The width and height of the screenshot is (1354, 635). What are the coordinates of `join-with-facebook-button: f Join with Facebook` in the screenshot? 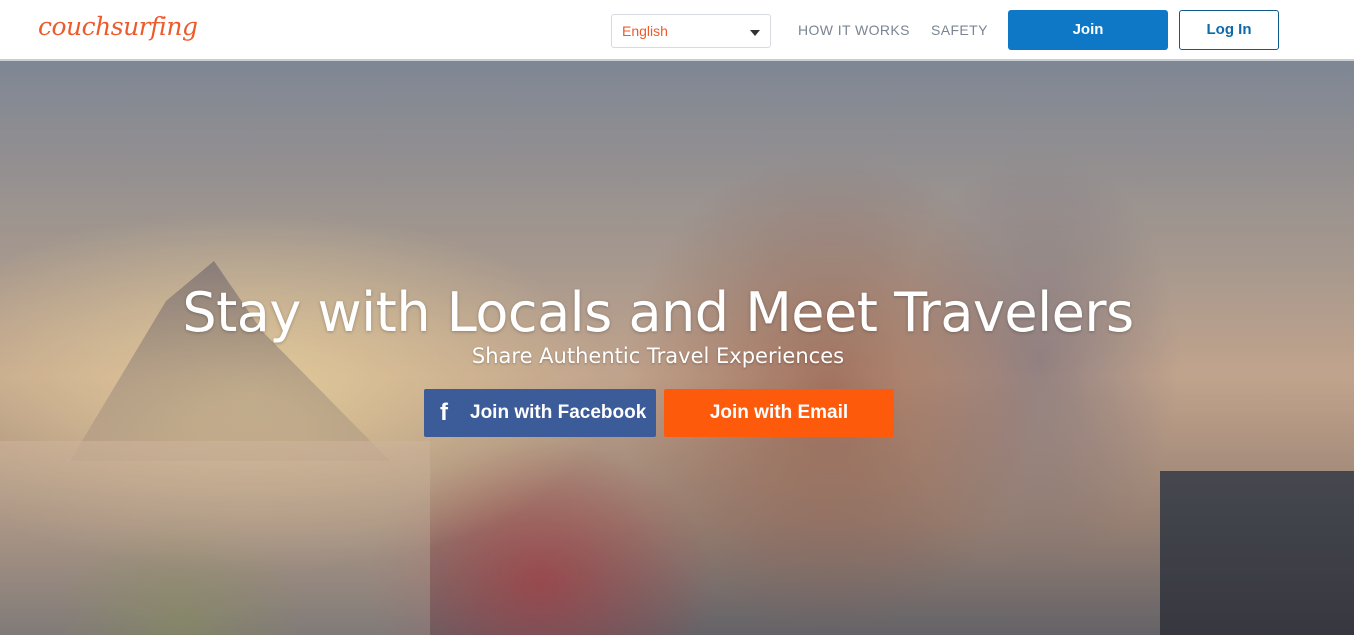 It's located at (540, 413).